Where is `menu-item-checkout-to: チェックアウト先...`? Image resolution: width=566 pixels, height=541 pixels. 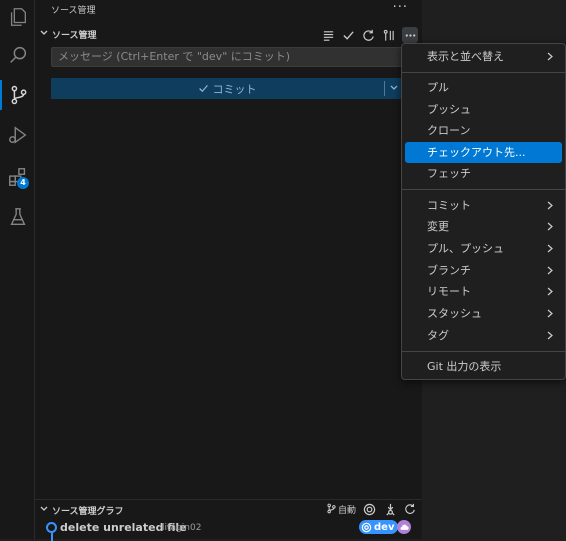
menu-item-checkout-to: チェックアウト先... is located at coordinates (483, 152).